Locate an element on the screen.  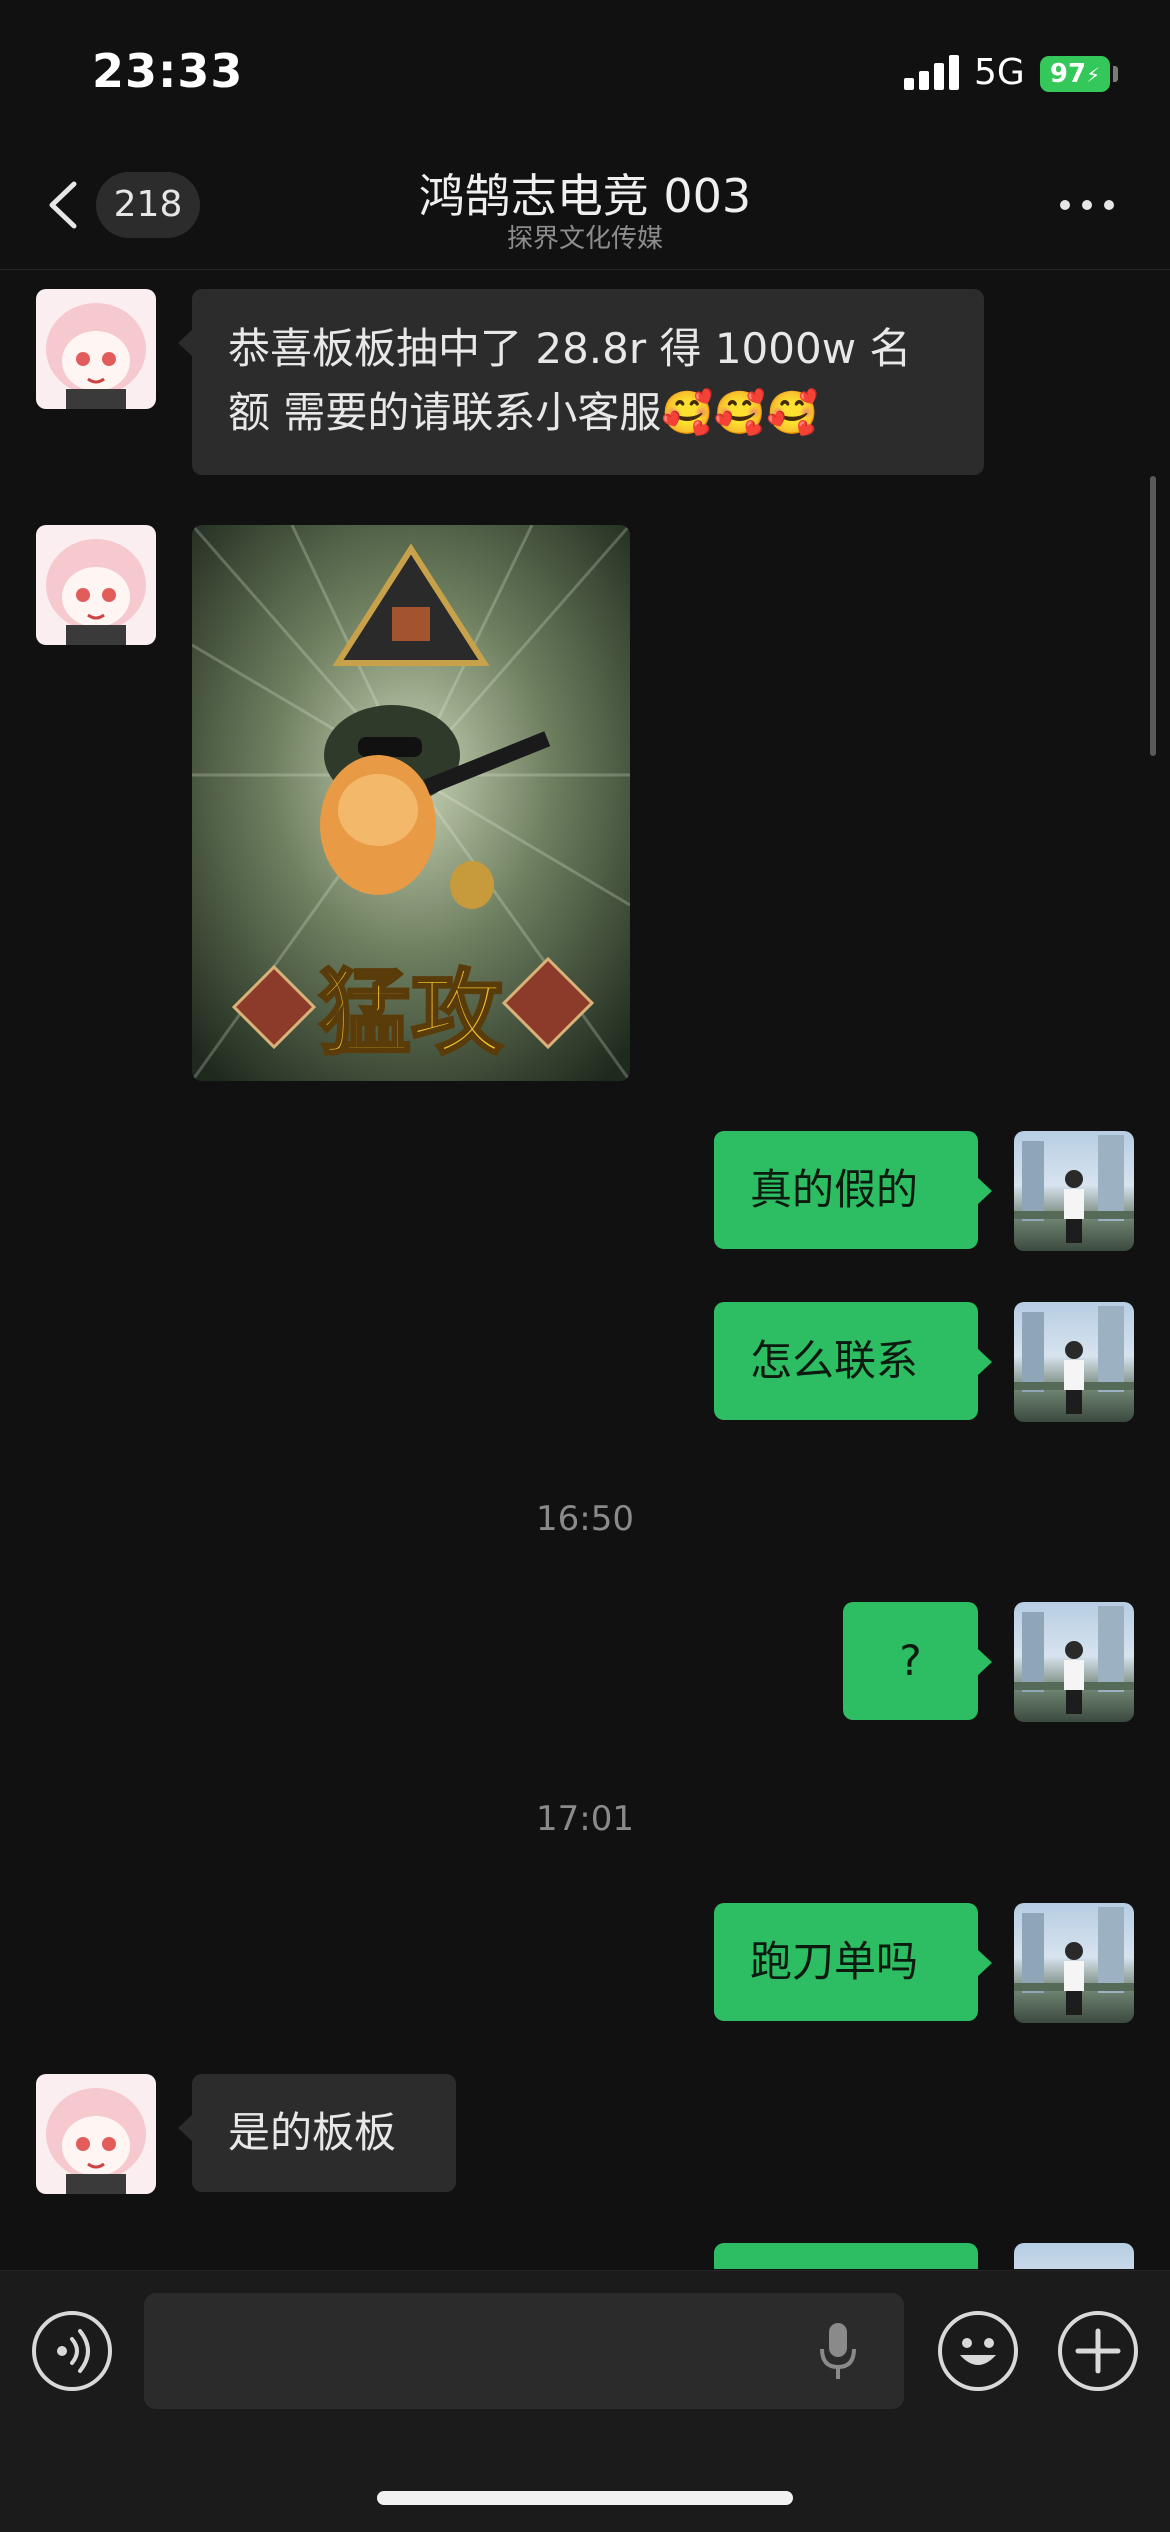
scrollbar is located at coordinates (1153, 616).